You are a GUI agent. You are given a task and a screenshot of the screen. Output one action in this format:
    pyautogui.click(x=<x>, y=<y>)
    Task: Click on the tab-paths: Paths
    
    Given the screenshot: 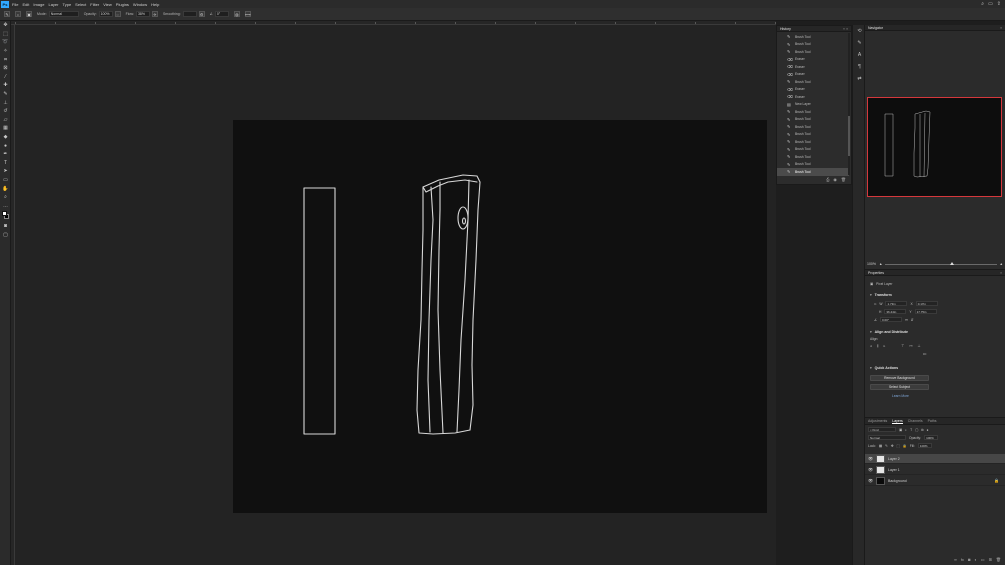 What is the action you would take?
    pyautogui.click(x=932, y=421)
    